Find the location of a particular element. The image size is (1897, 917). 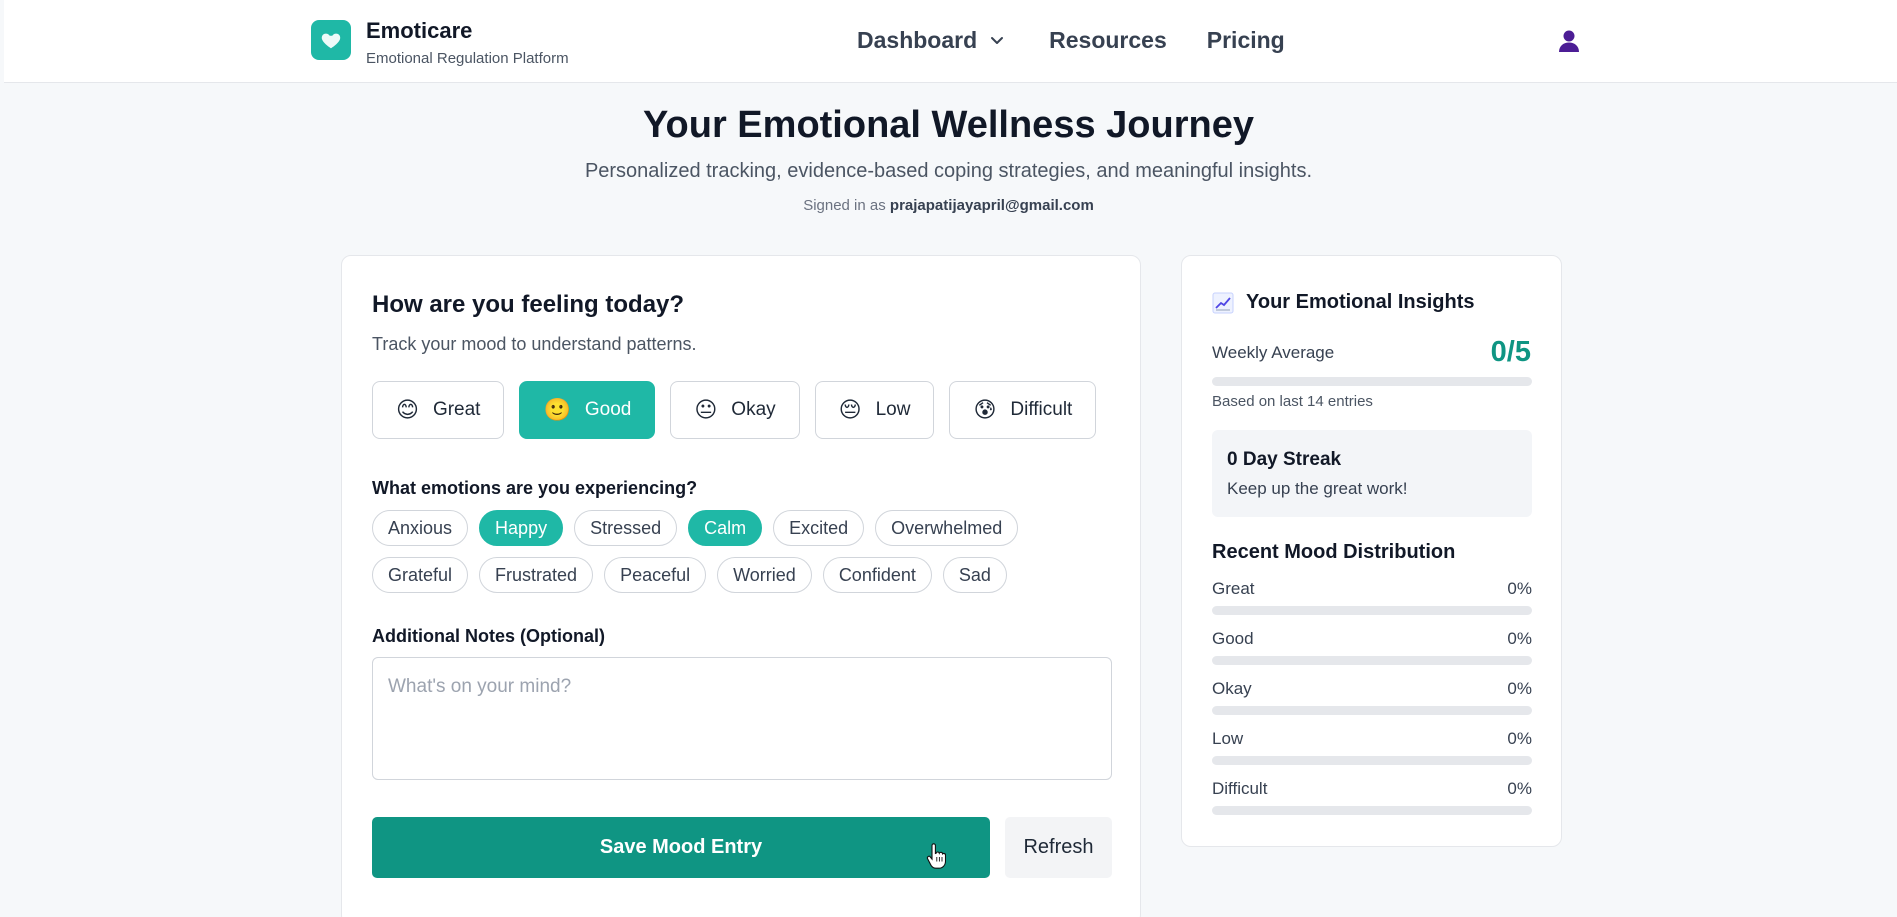

distribution-row-okay: Okay 0% is located at coordinates (1372, 704).